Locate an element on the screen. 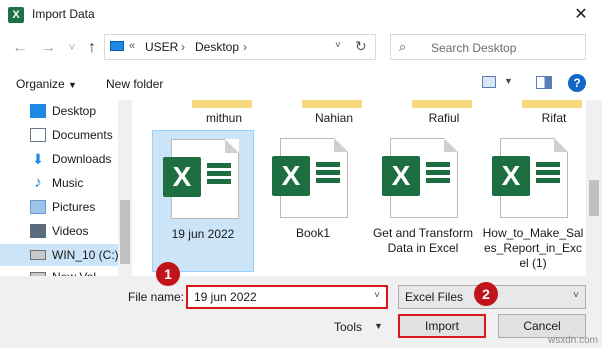 The image size is (602, 348). file-name-label: 19 jun 2022 is located at coordinates (203, 234).